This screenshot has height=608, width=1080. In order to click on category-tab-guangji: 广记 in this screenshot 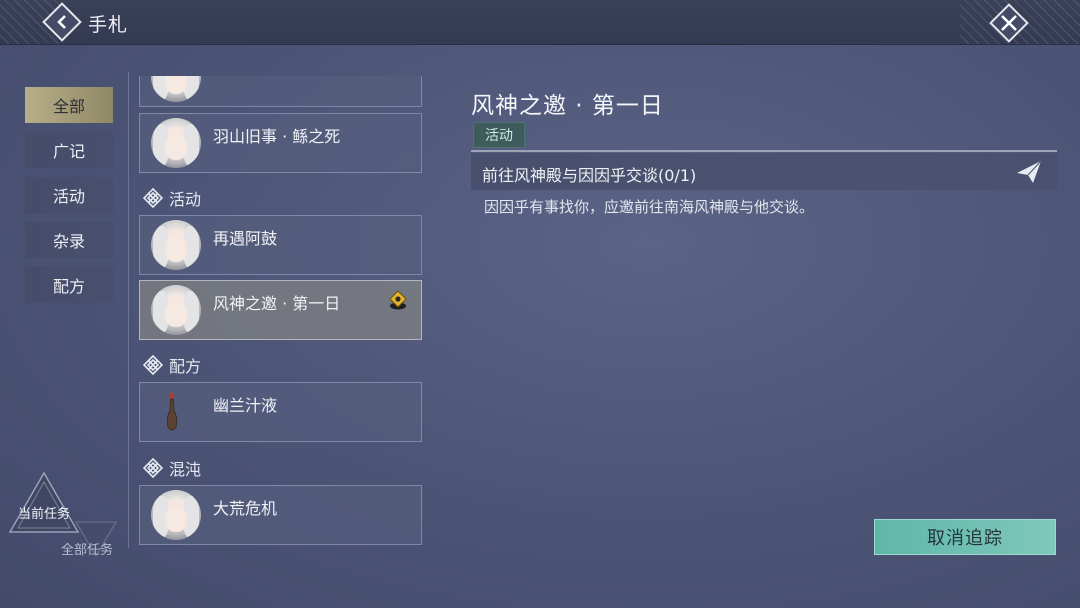, I will do `click(69, 150)`.